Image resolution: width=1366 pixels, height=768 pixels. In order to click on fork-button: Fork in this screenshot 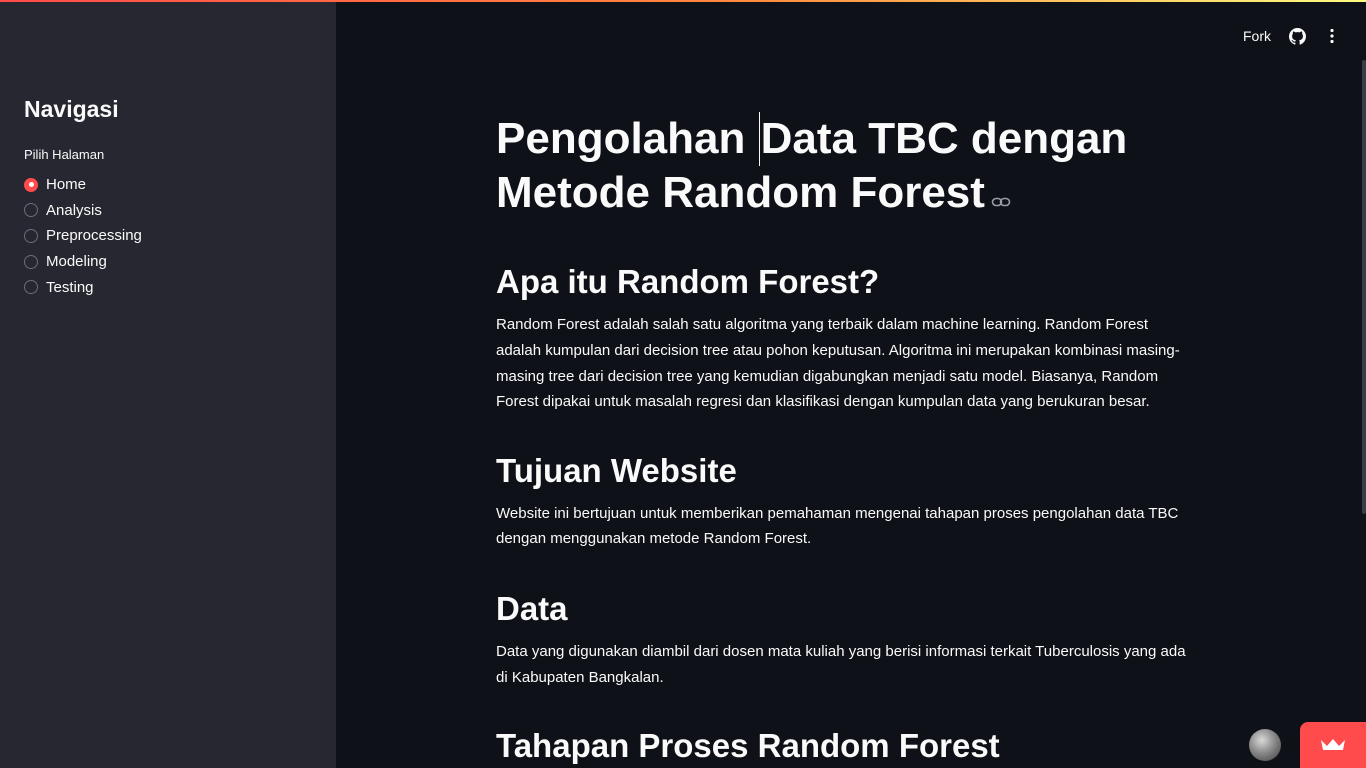, I will do `click(1257, 36)`.